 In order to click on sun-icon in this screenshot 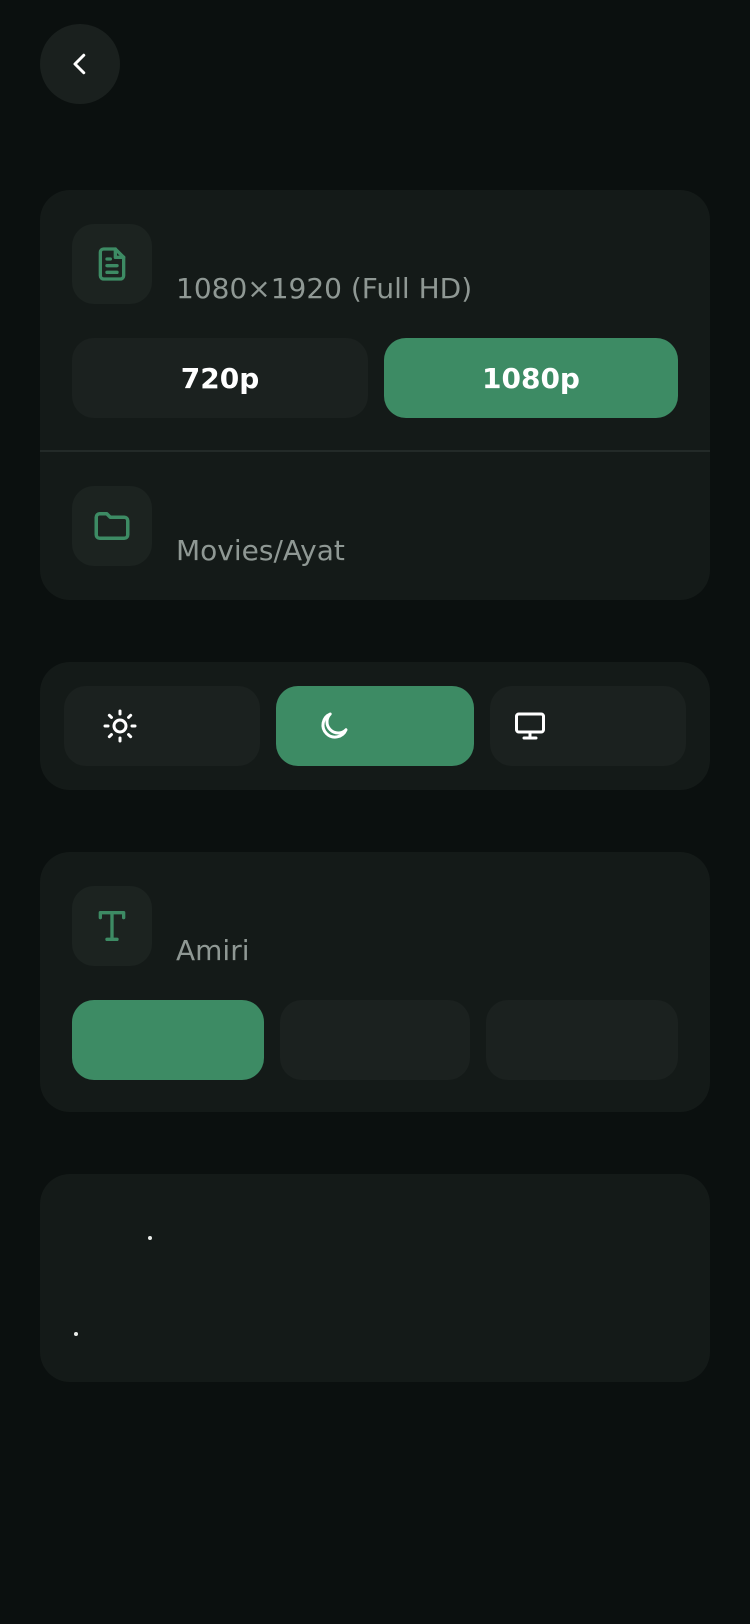, I will do `click(120, 726)`.